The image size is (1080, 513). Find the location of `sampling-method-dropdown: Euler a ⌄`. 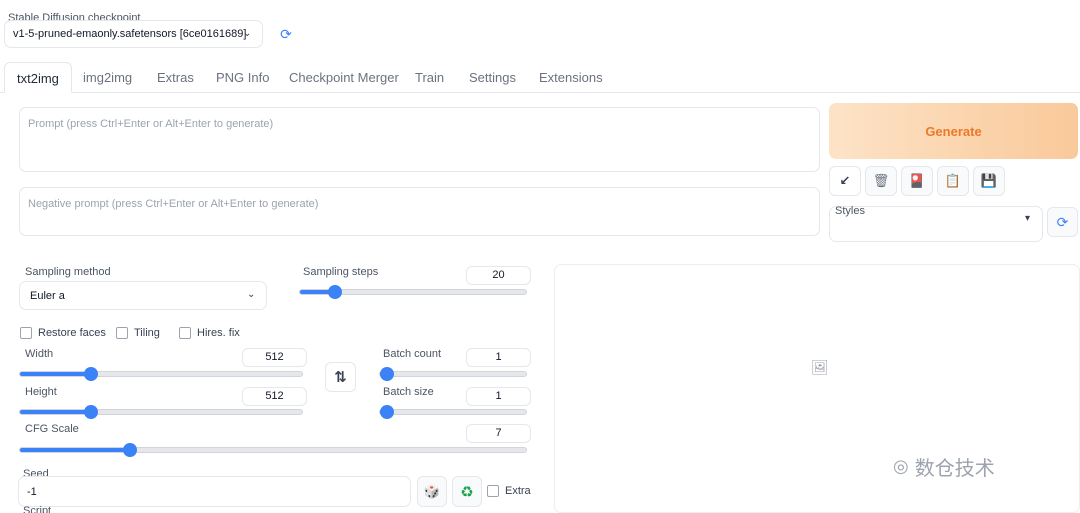

sampling-method-dropdown: Euler a ⌄ is located at coordinates (143, 295).